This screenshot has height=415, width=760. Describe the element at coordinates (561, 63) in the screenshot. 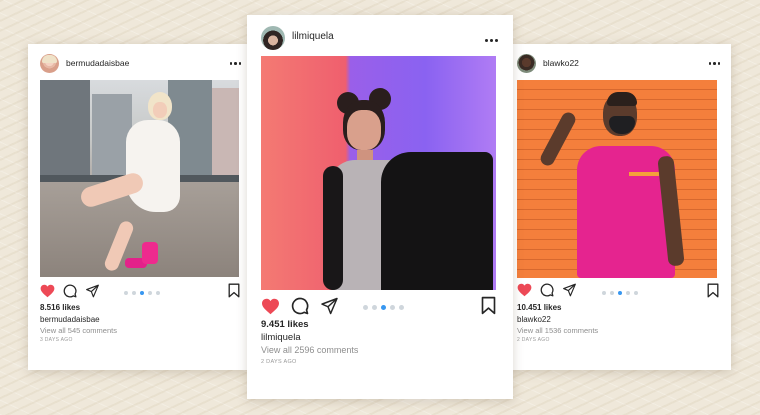

I see `post-username: blawko22` at that location.